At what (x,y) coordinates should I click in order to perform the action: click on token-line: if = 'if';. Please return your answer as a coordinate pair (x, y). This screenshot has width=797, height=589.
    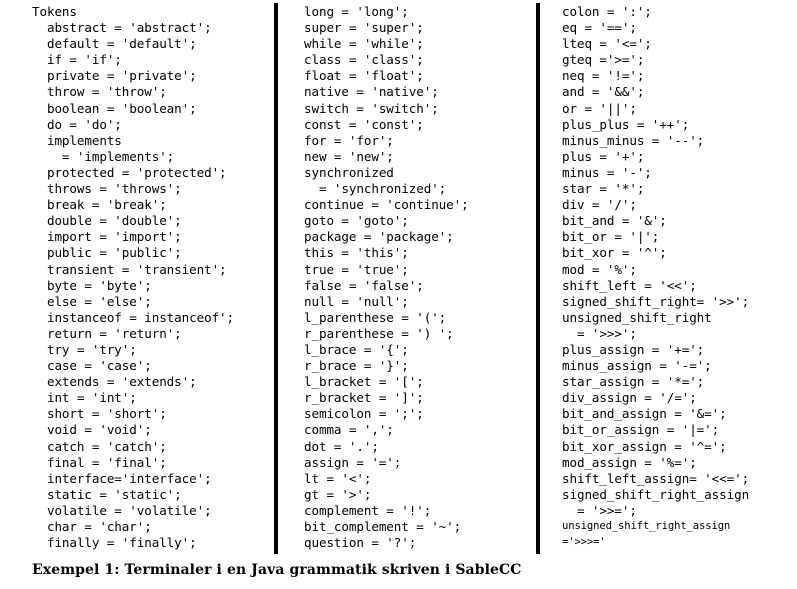
    Looking at the image, I should click on (77, 60).